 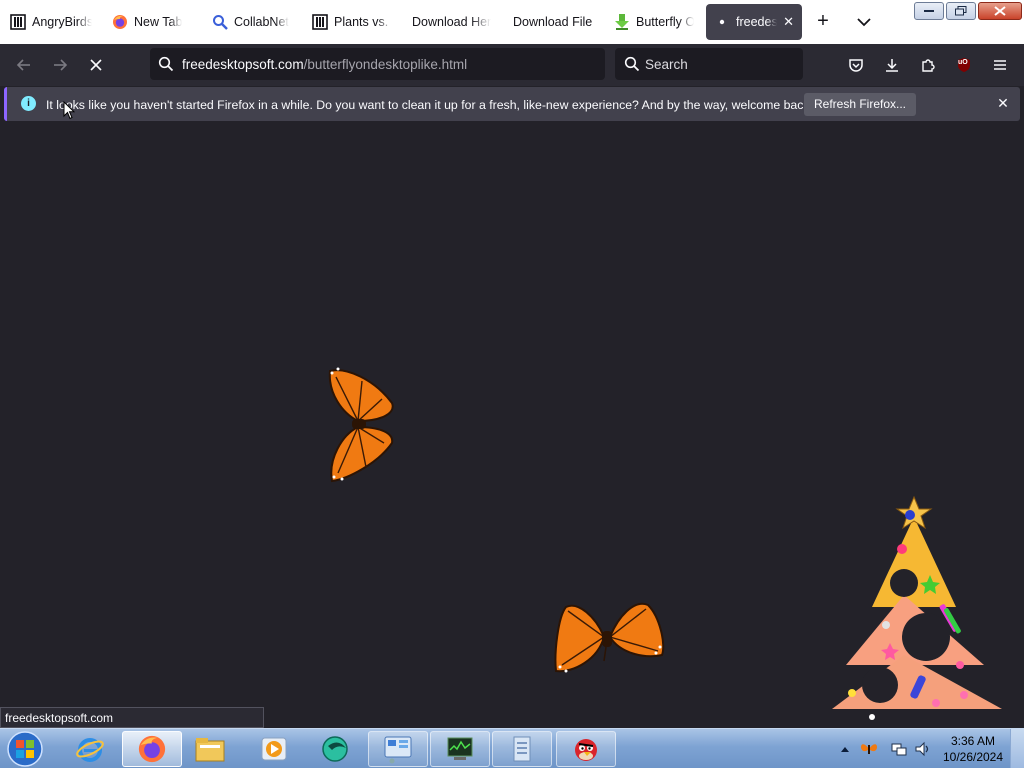 I want to click on taskbar-control-panel, so click(x=398, y=749).